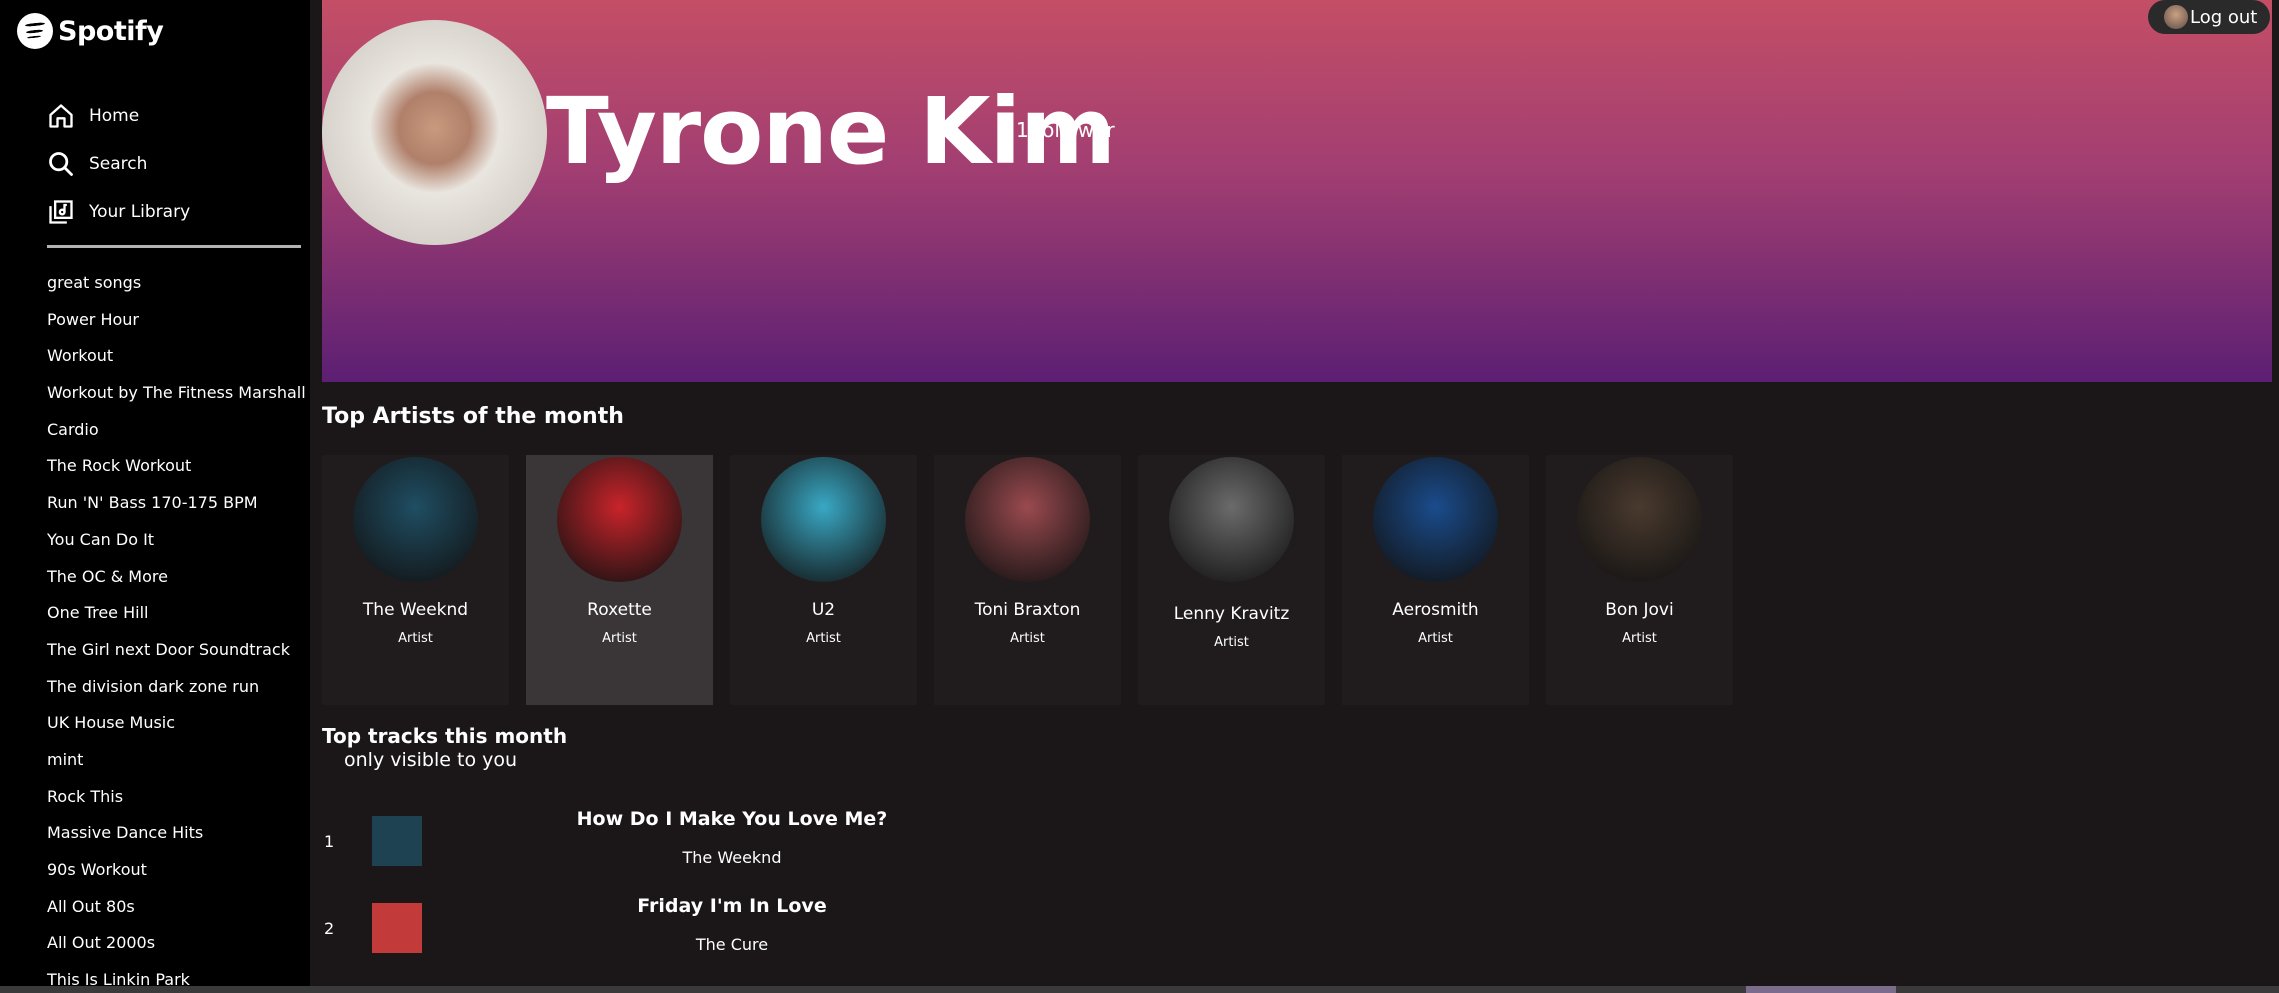 The width and height of the screenshot is (2279, 993). Describe the element at coordinates (61, 116) in the screenshot. I see `home-icon` at that location.